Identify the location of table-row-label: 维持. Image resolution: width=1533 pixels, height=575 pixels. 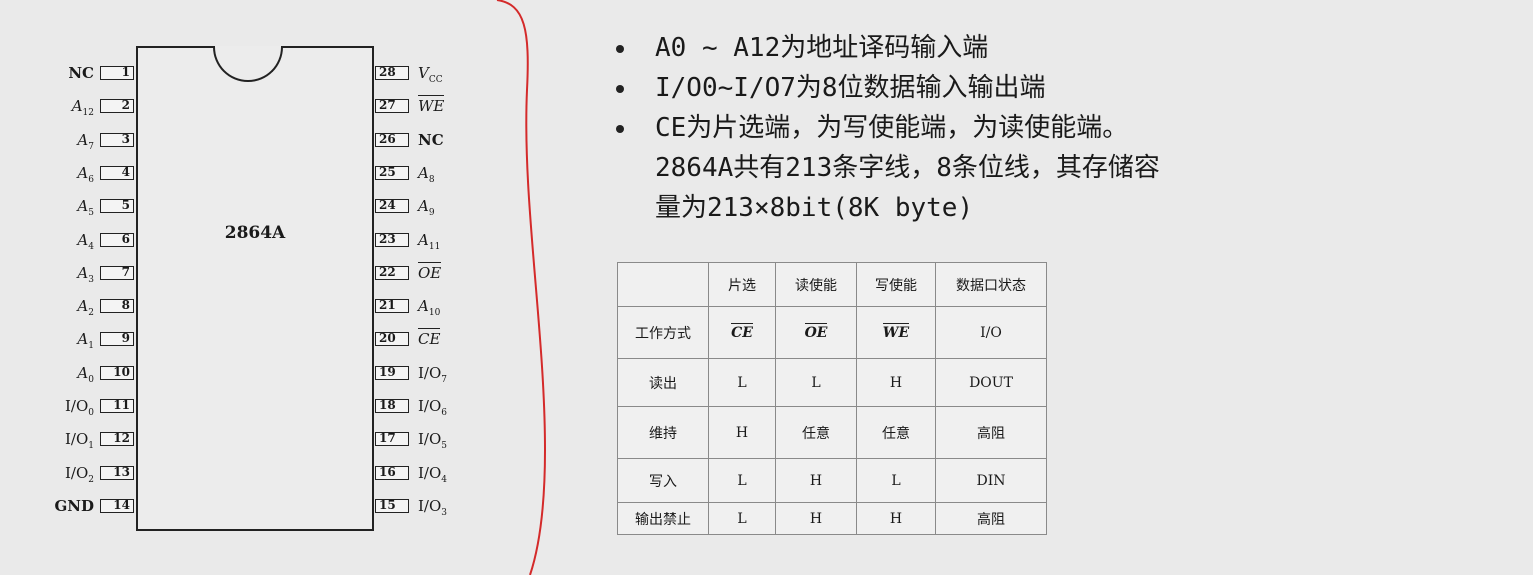
(663, 432).